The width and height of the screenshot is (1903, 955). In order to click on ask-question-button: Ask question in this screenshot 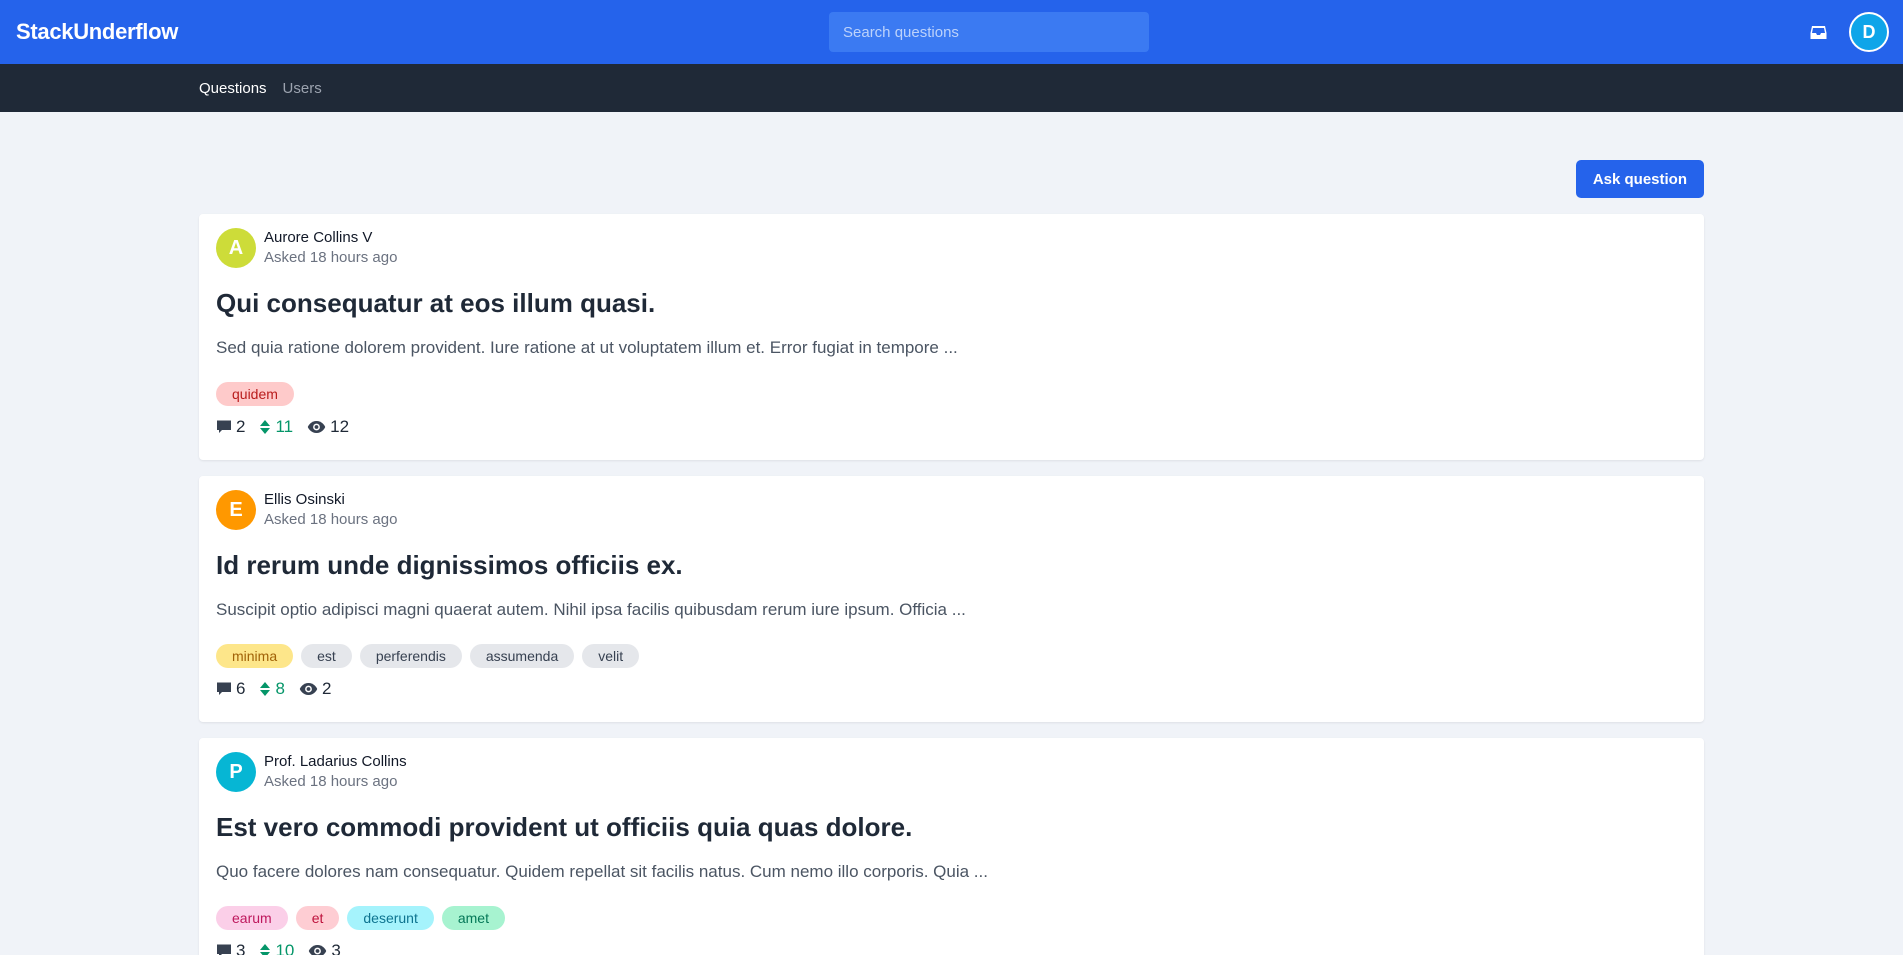, I will do `click(1639, 179)`.